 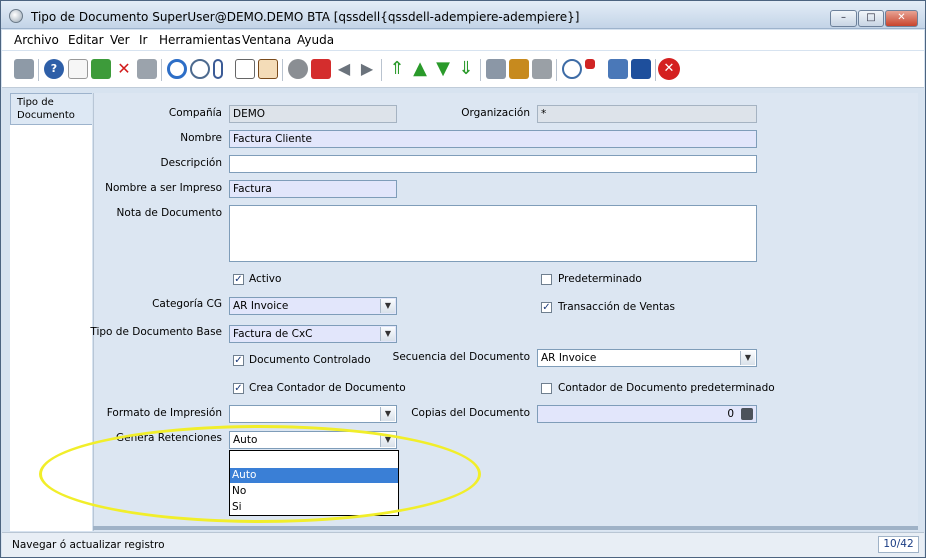 I want to click on menu-ayuda: Ayuda, so click(x=315, y=40).